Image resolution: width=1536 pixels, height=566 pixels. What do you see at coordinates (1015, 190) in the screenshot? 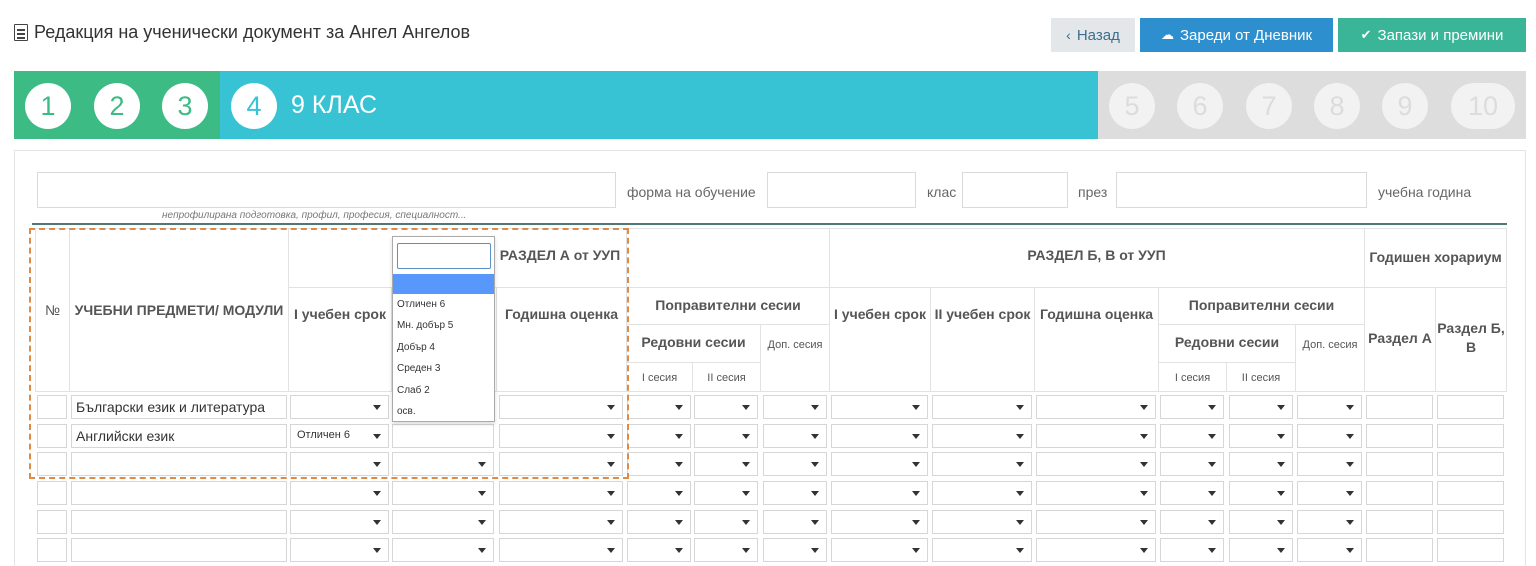
I see `class-input` at bounding box center [1015, 190].